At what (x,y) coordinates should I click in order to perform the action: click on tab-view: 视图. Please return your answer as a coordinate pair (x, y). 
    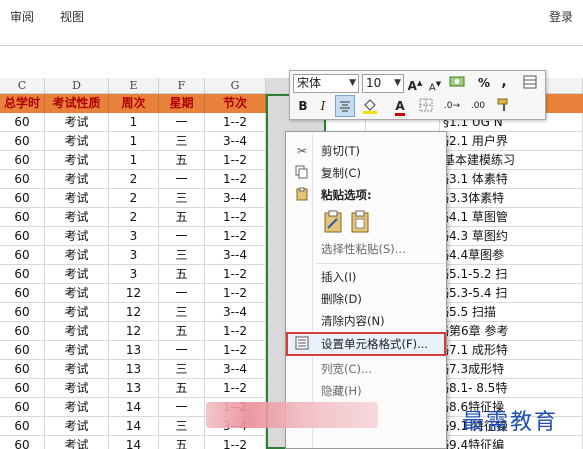
    Looking at the image, I should click on (72, 16).